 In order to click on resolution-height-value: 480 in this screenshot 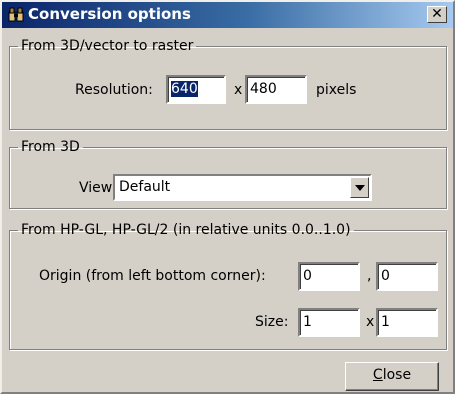, I will do `click(263, 89)`.